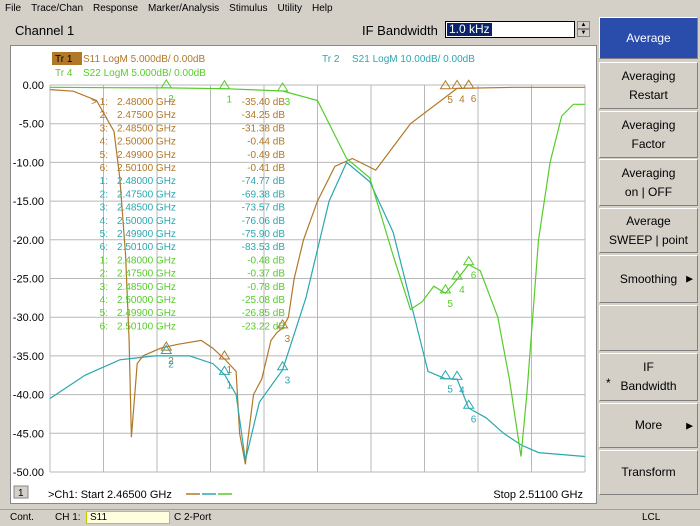  I want to click on softkey-label: Averaging on | OFF, so click(648, 182).